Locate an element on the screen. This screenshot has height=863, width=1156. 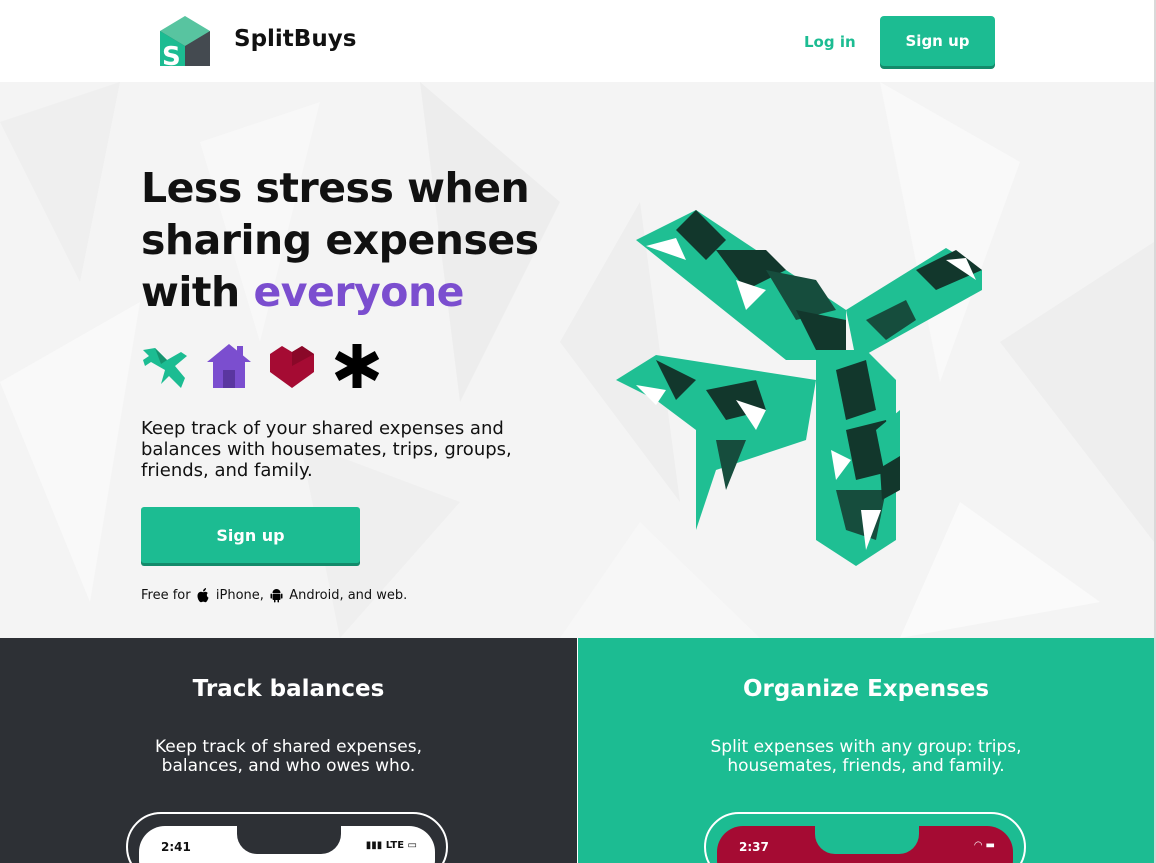
platforms-iphone: iPhone, is located at coordinates (239, 595).